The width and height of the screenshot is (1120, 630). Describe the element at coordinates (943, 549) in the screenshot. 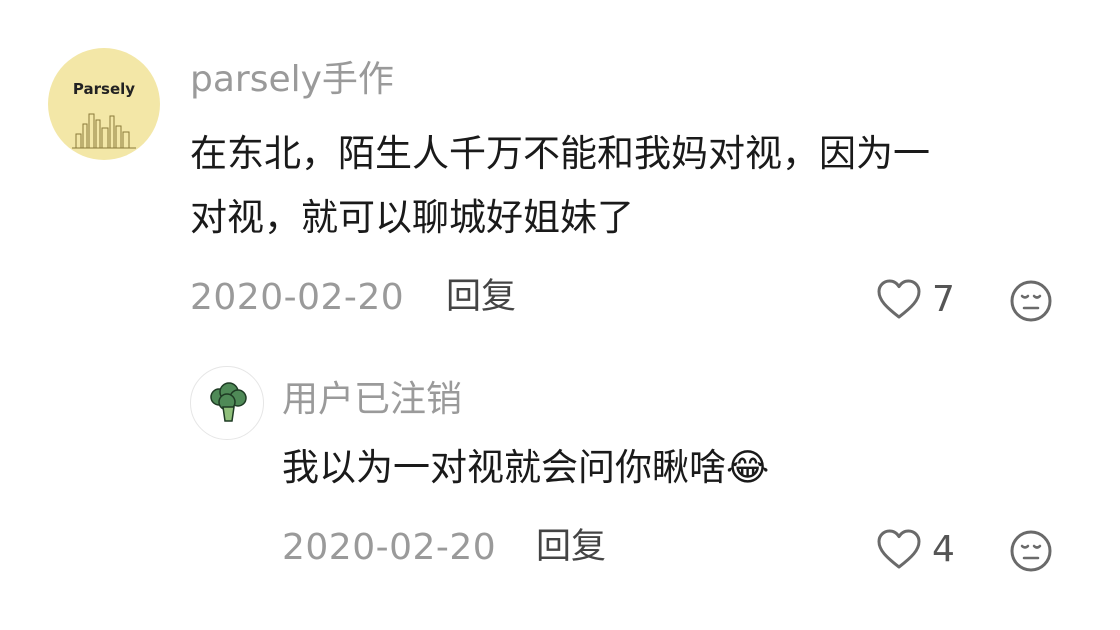

I see `like-count: 4` at that location.